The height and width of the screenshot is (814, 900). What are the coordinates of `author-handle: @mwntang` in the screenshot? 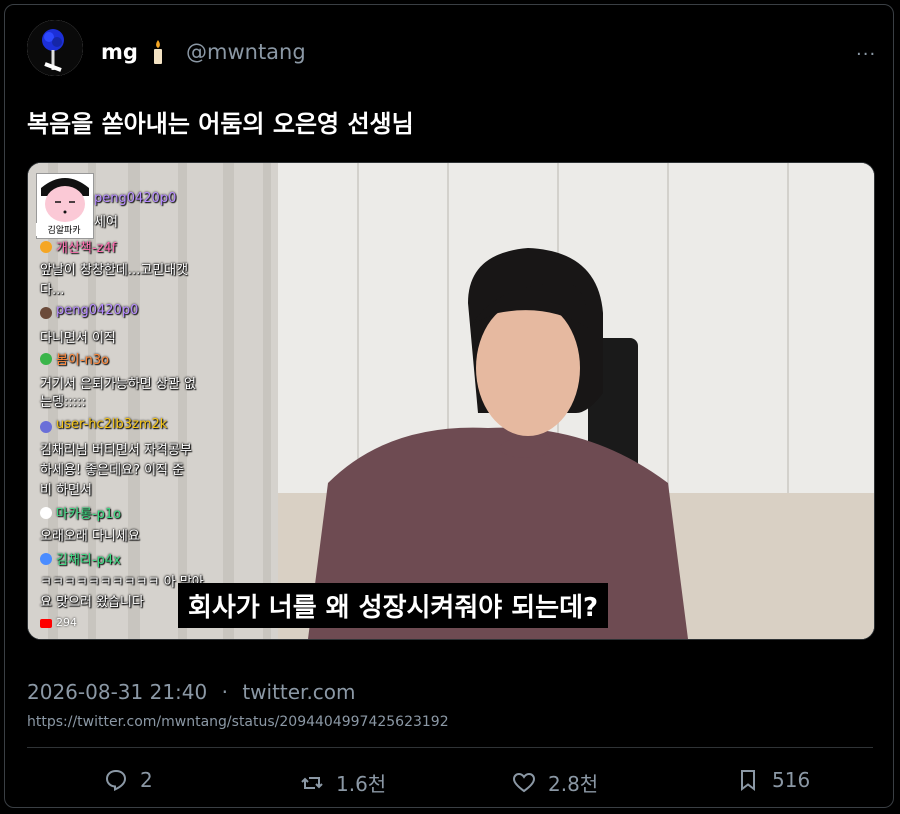 It's located at (246, 52).